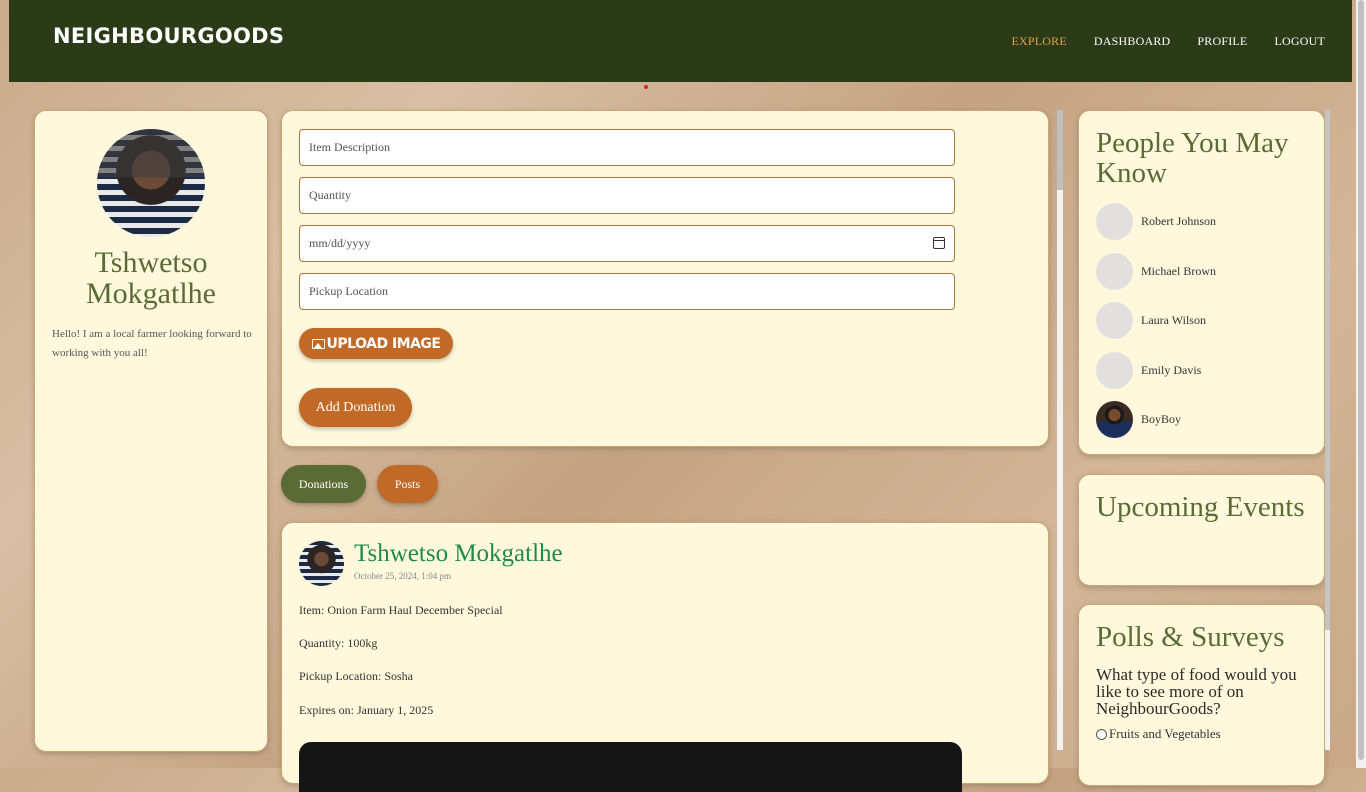  Describe the element at coordinates (1161, 418) in the screenshot. I see `person-name: BoyBoy` at that location.